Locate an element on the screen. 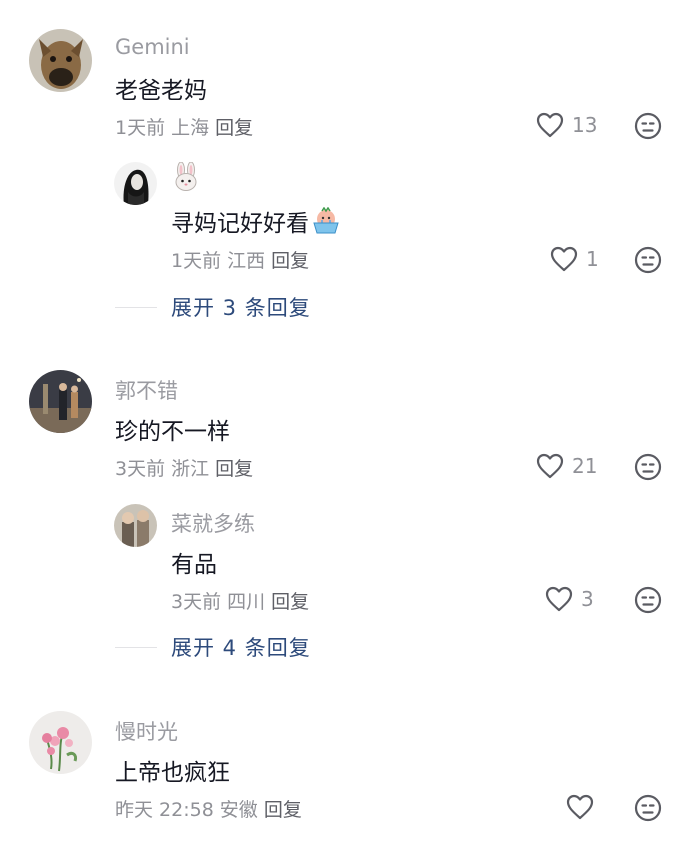  reply-text: 有品 is located at coordinates (194, 565).